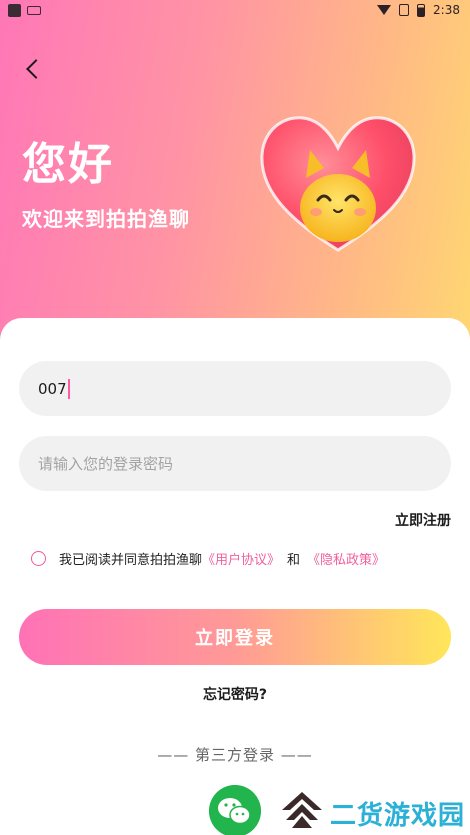  Describe the element at coordinates (404, 10) in the screenshot. I see `no-sim-icon` at that location.